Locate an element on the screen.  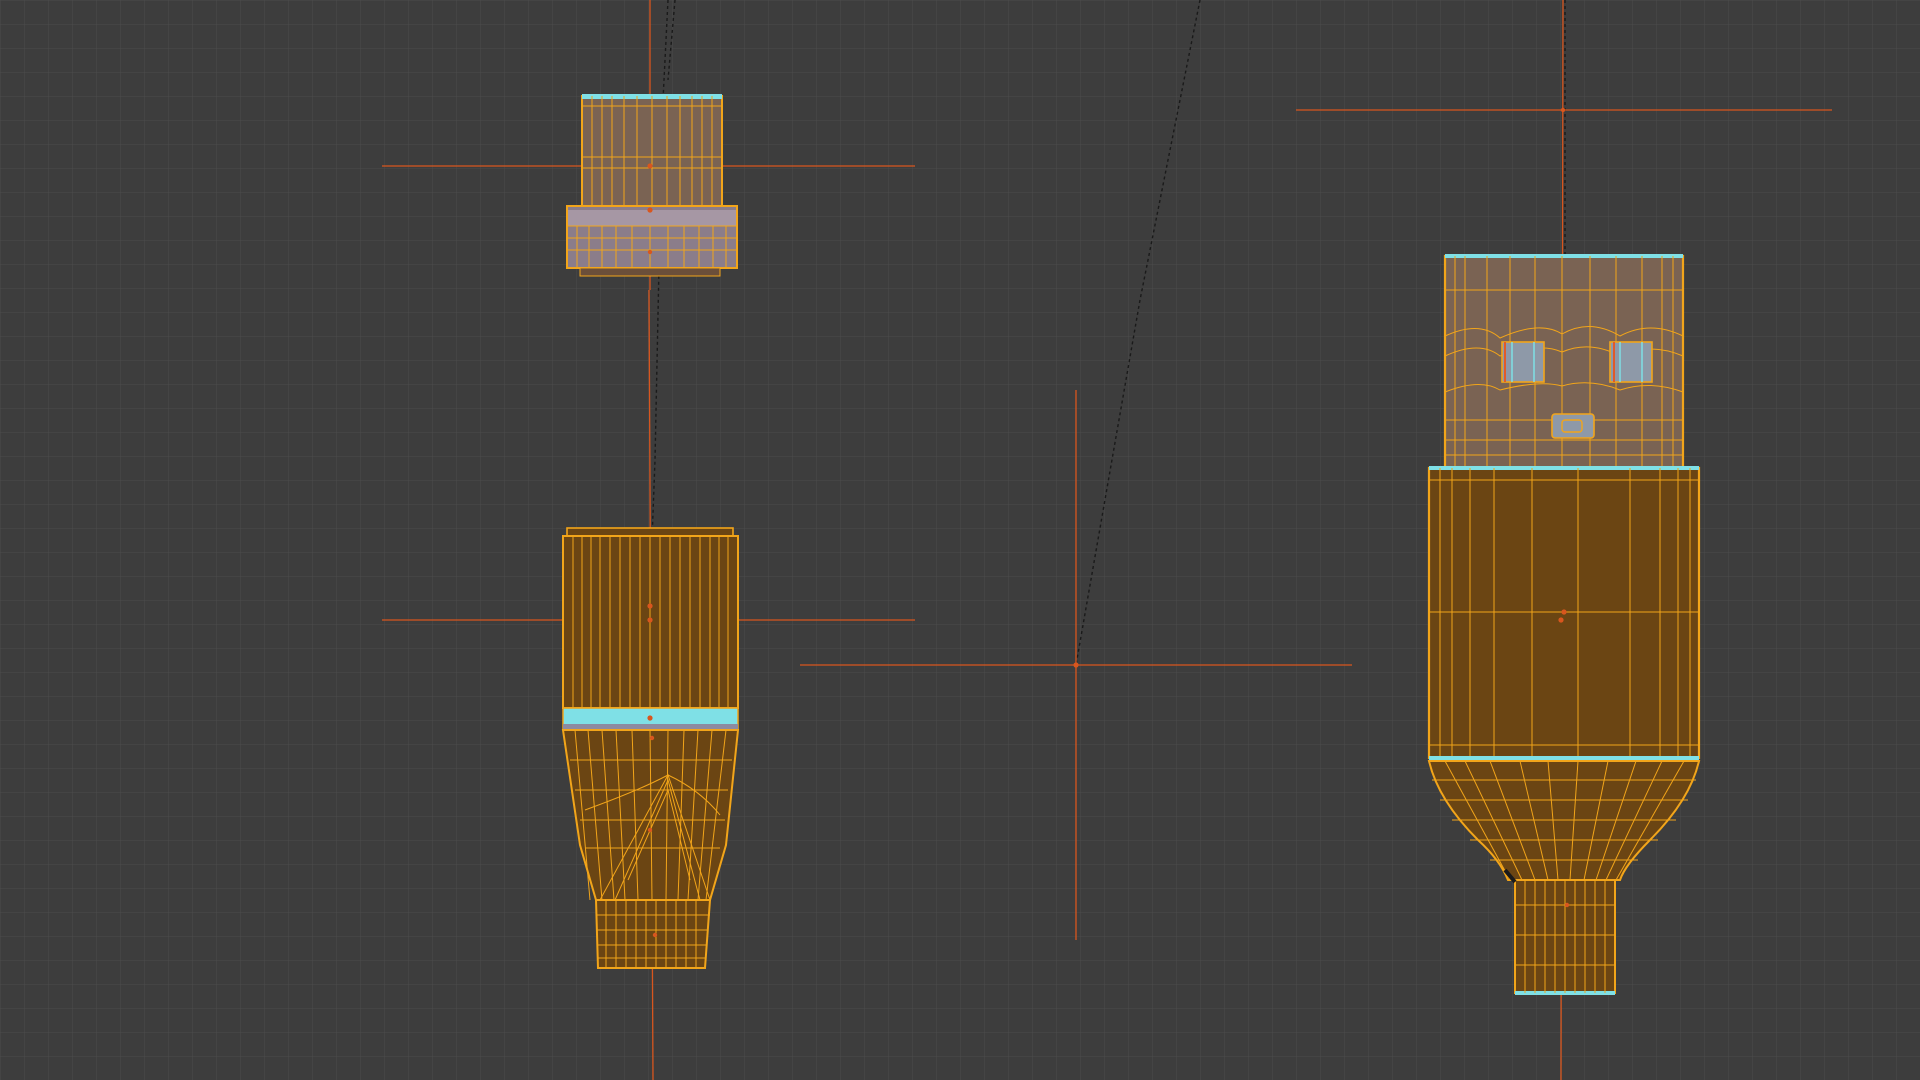
usb-axis-origin-dot is located at coordinates (1563, 110).